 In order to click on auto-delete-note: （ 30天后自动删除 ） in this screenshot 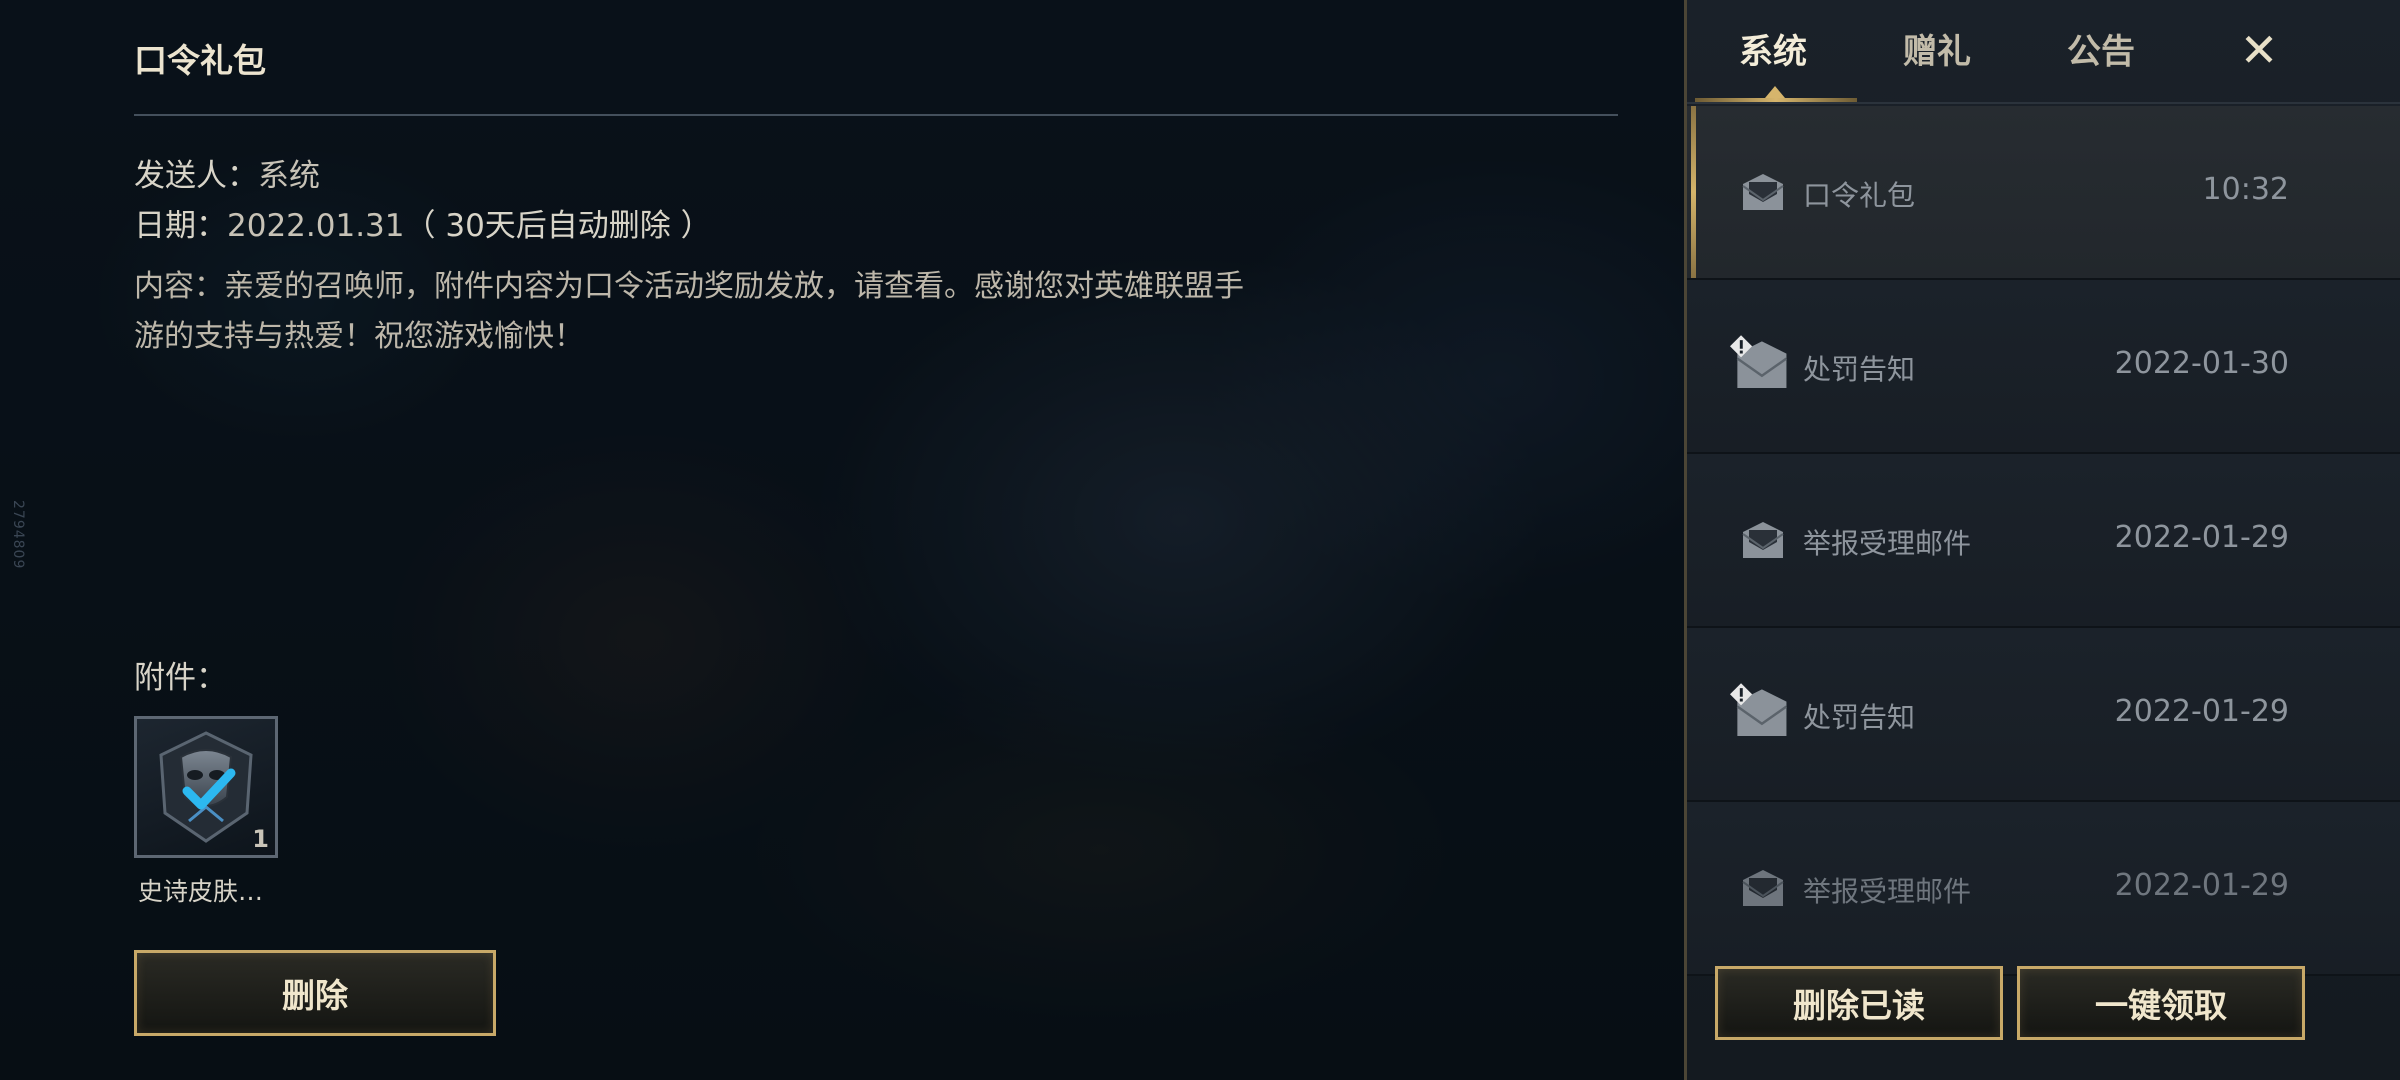, I will do `click(558, 226)`.